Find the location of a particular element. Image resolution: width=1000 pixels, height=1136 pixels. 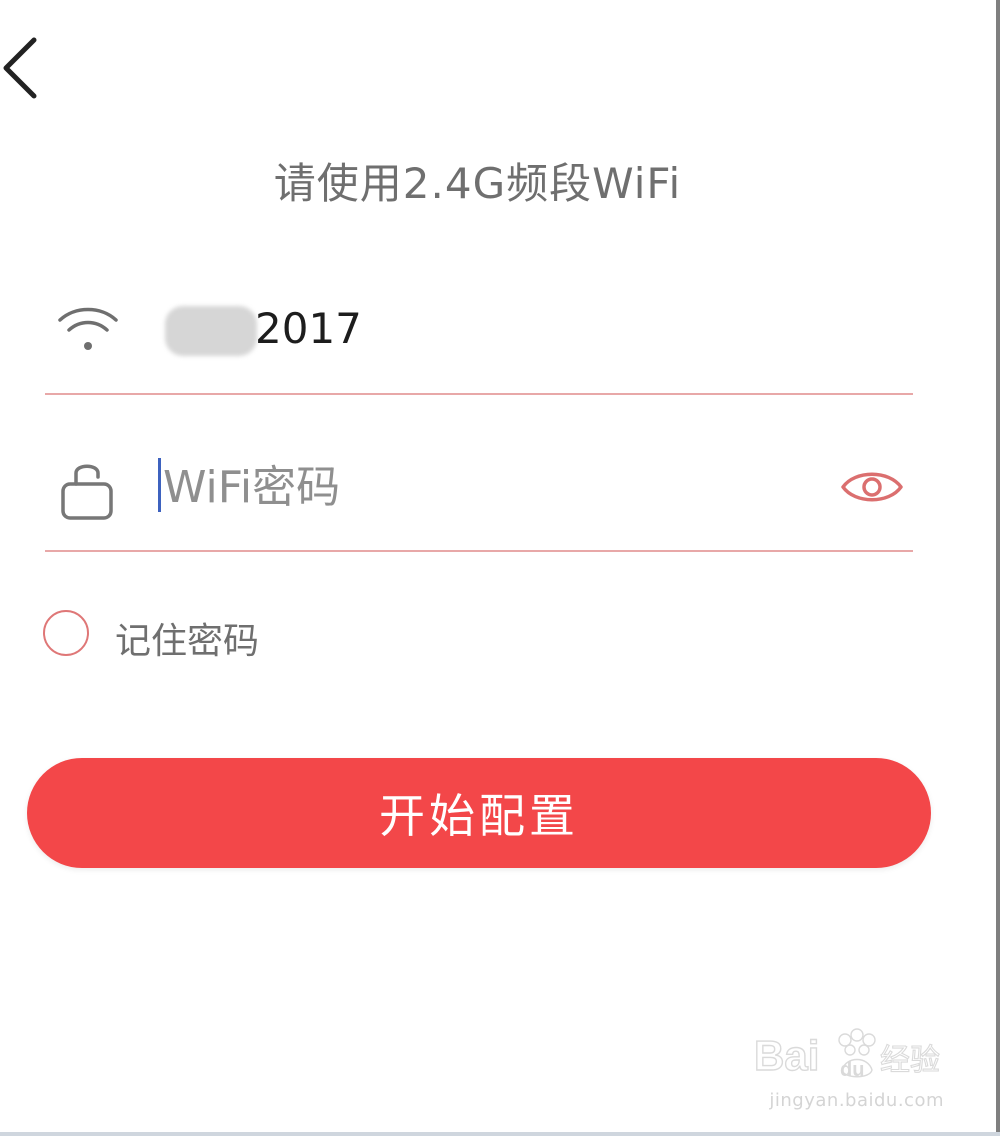

svg-text: 经验 is located at coordinates (910, 1060).